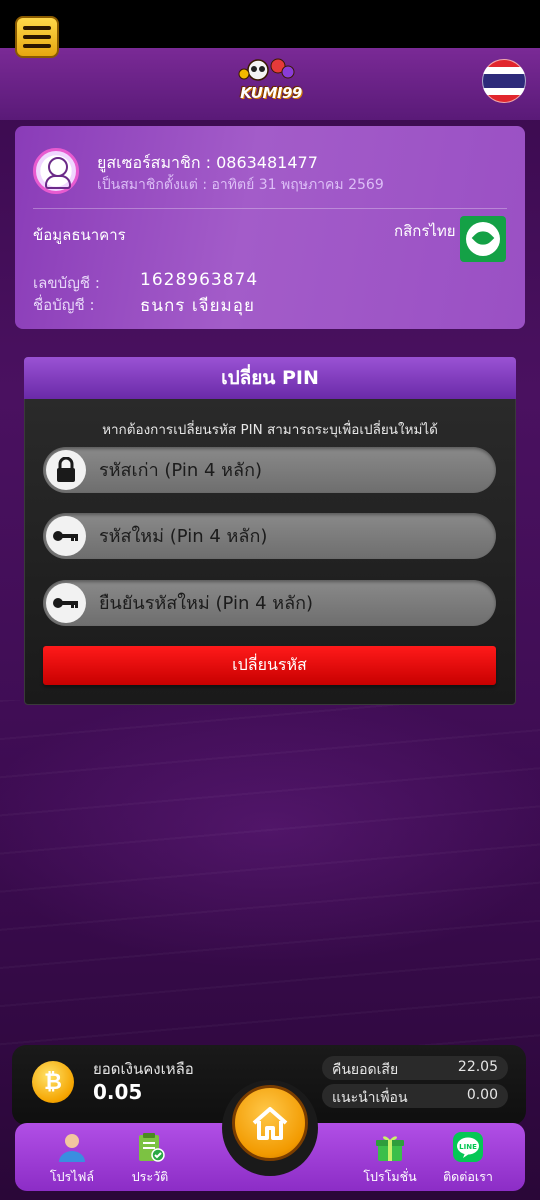 The width and height of the screenshot is (540, 1200). I want to click on nav-promotion-label: โปรโมชั่น, so click(390, 1176).